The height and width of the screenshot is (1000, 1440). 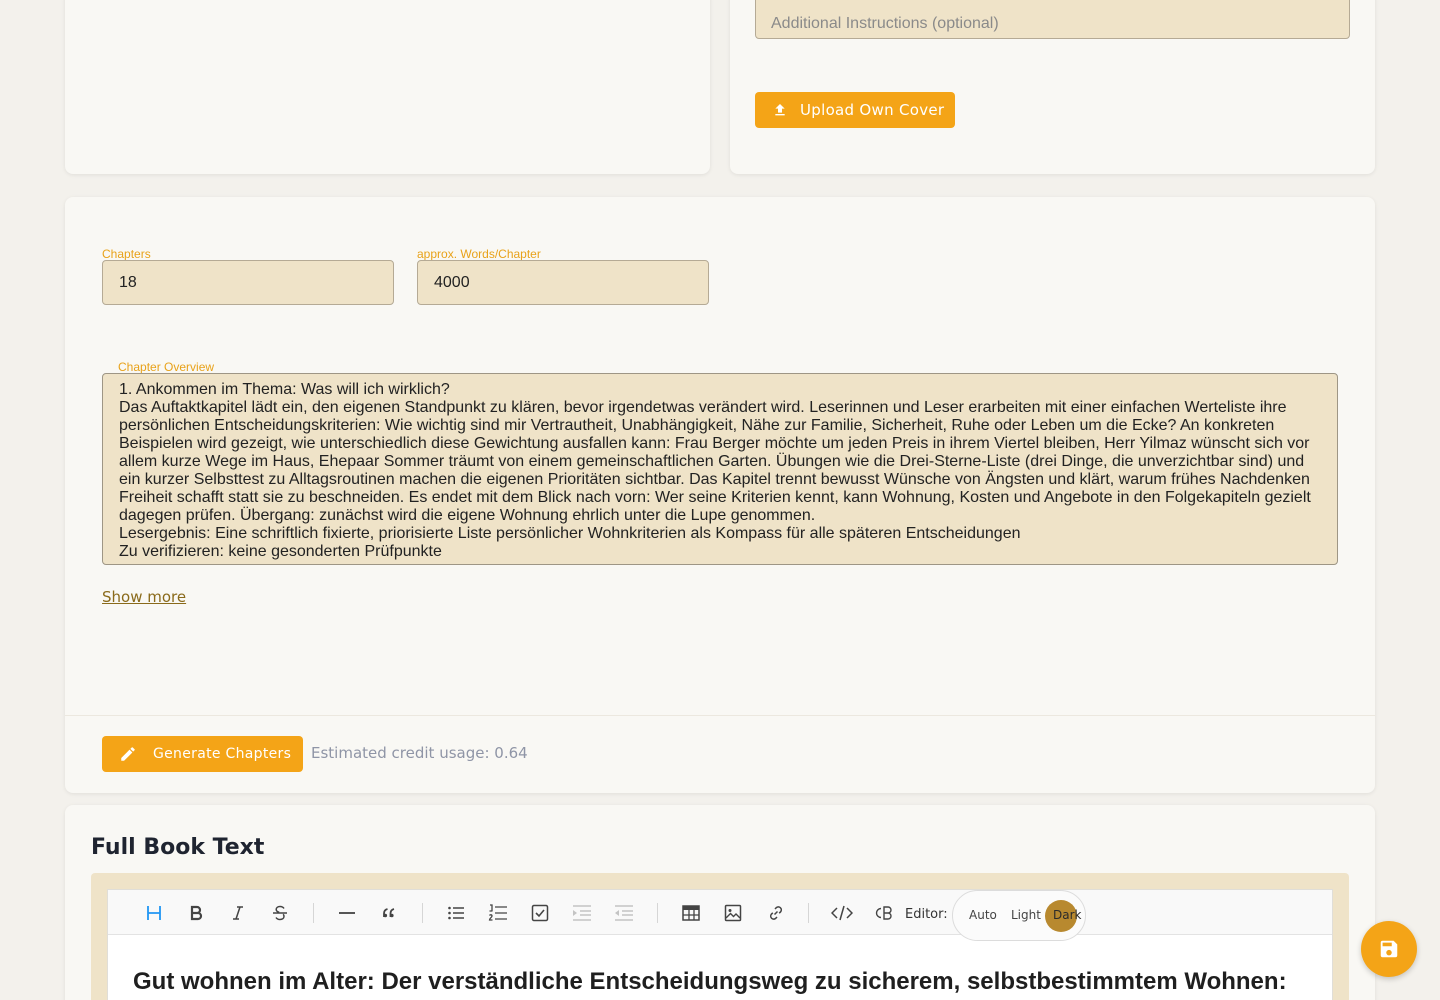 I want to click on task-list-button, so click(x=540, y=913).